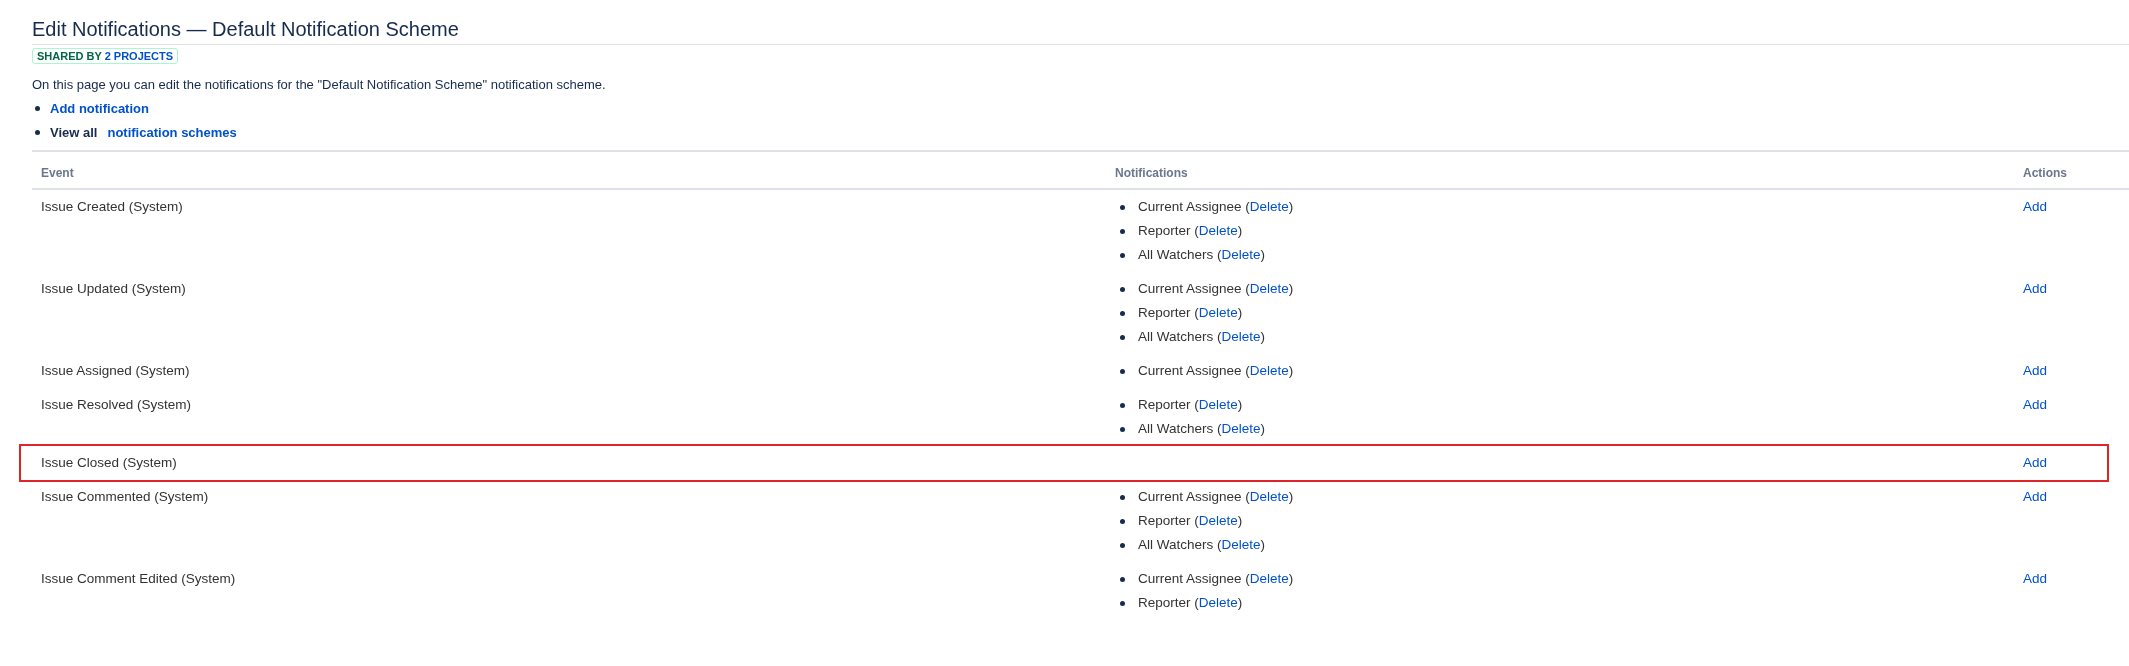  What do you see at coordinates (57, 173) in the screenshot?
I see `column-header: Event` at bounding box center [57, 173].